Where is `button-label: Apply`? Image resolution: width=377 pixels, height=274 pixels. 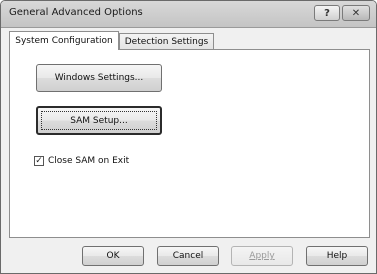 button-label: Apply is located at coordinates (262, 256).